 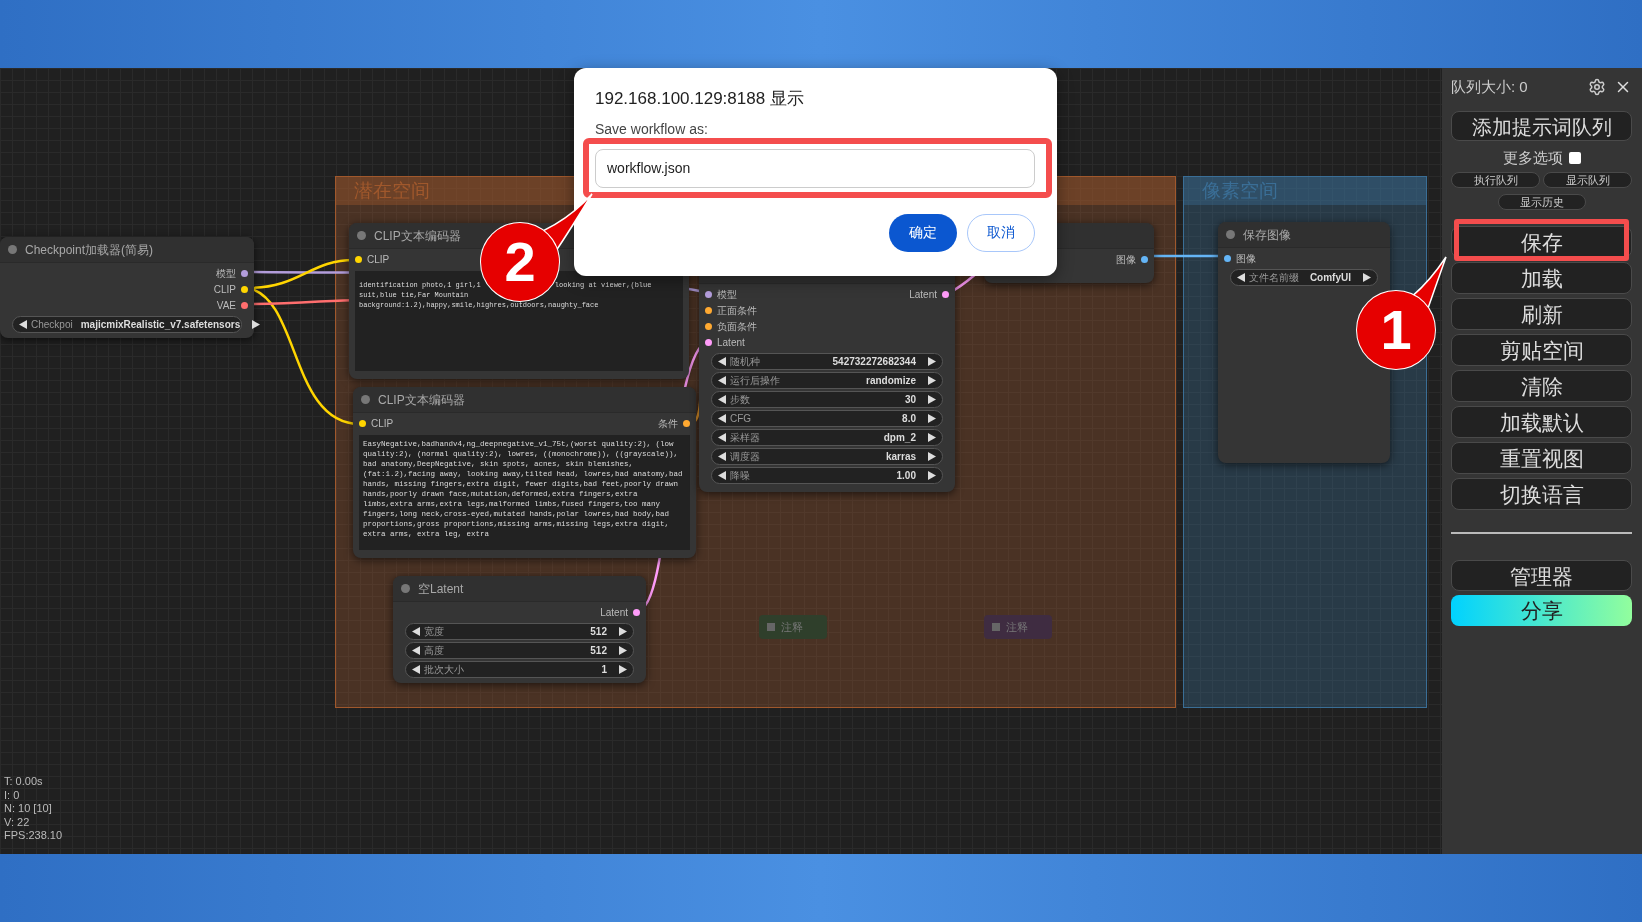 I want to click on slot-label: 负面条件, so click(x=737, y=326).